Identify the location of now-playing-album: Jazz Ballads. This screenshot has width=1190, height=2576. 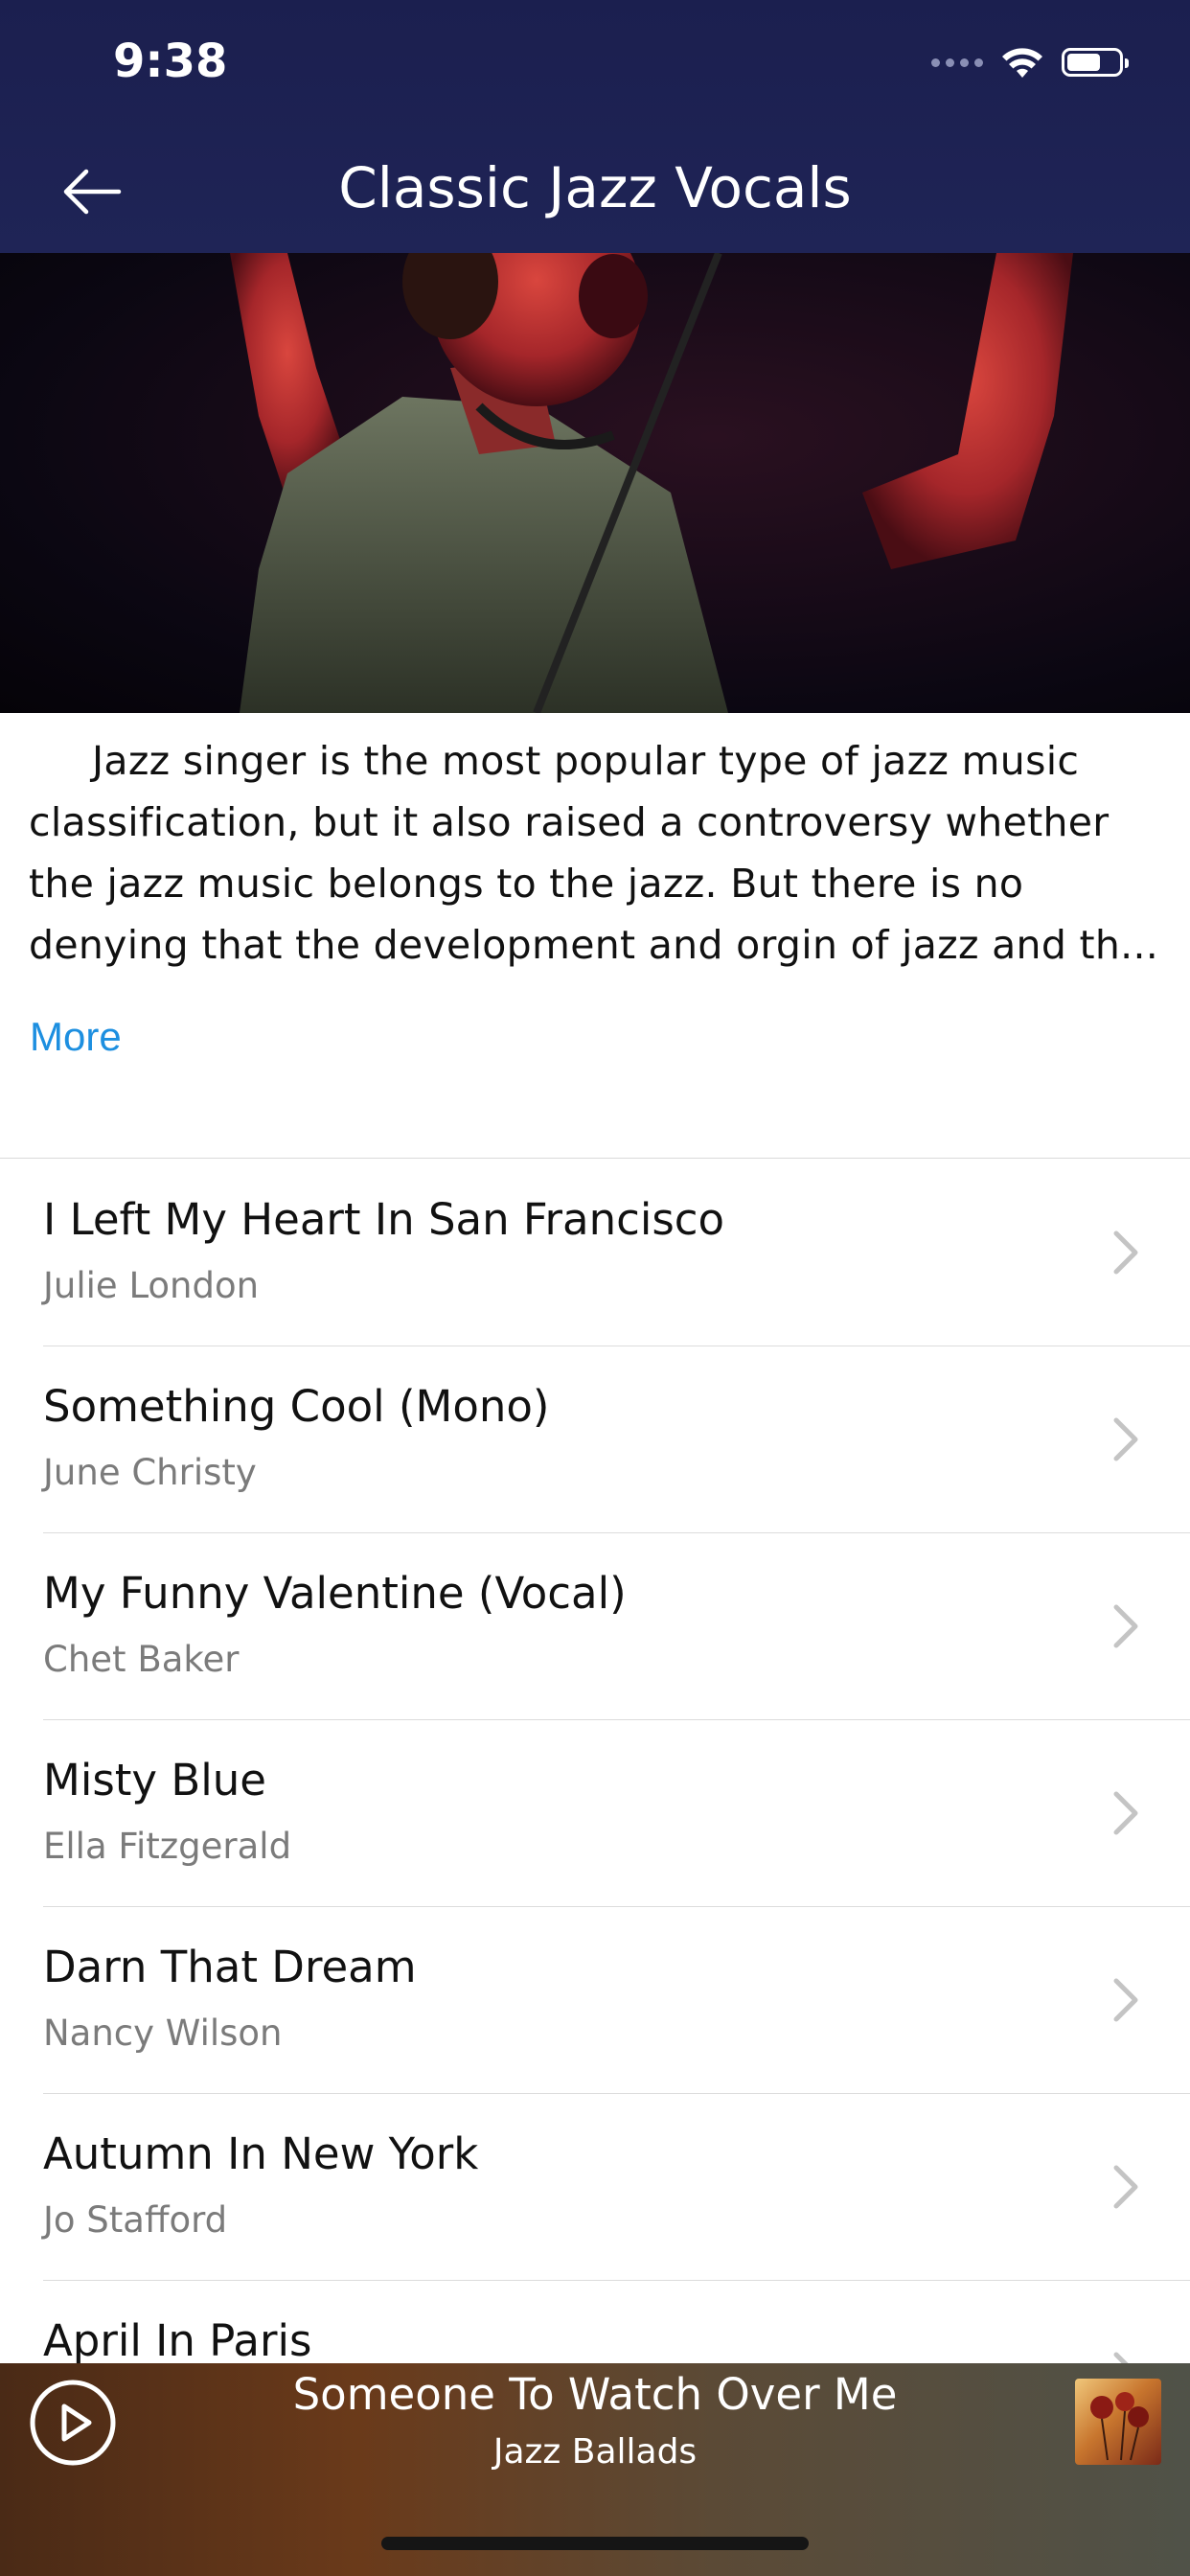
(595, 2452).